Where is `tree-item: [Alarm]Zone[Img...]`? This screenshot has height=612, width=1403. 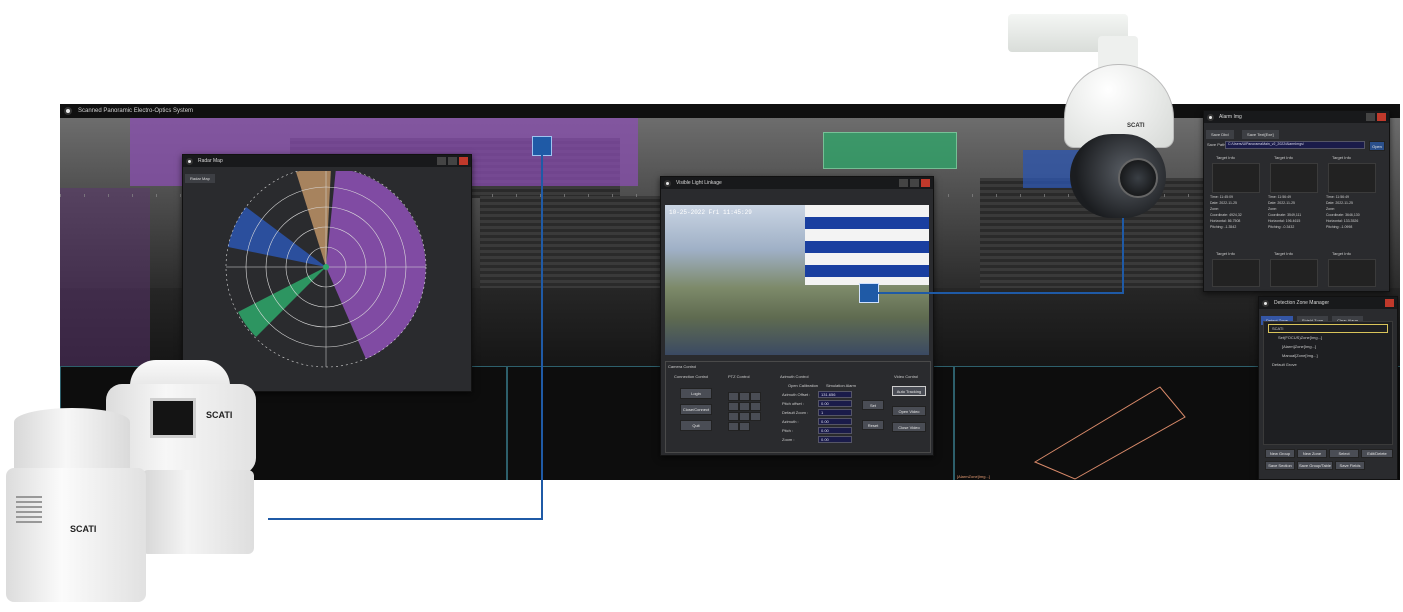
tree-item: [Alarm]Zone[Img...] is located at coordinates (1299, 346).